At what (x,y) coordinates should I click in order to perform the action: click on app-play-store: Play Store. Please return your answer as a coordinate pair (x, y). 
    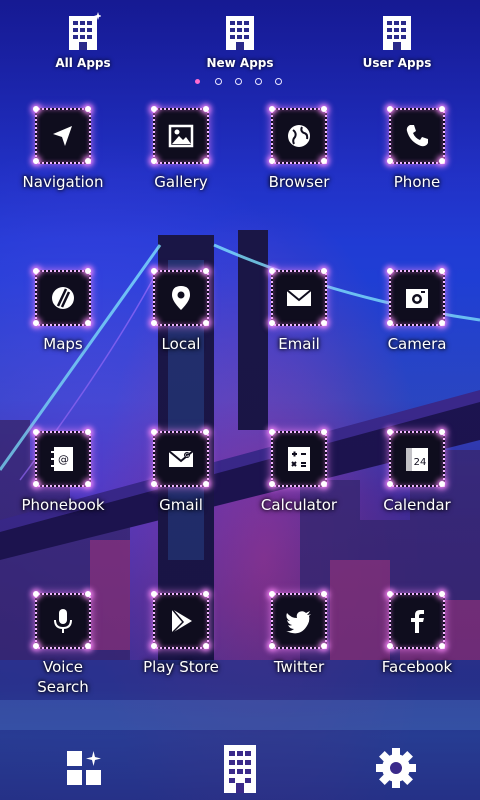
    Looking at the image, I should click on (181, 634).